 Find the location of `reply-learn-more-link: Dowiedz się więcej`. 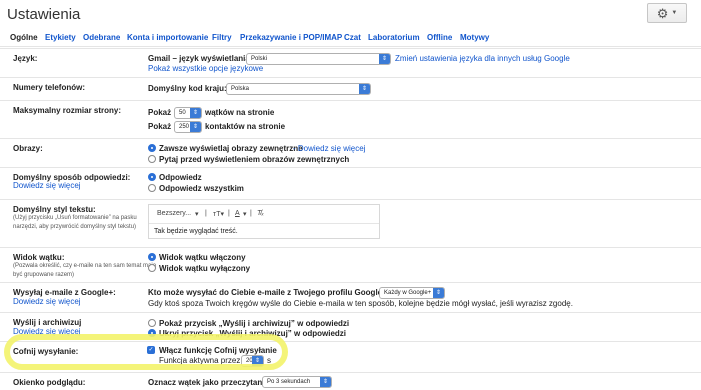

reply-learn-more-link: Dowiedz się więcej is located at coordinates (47, 185).